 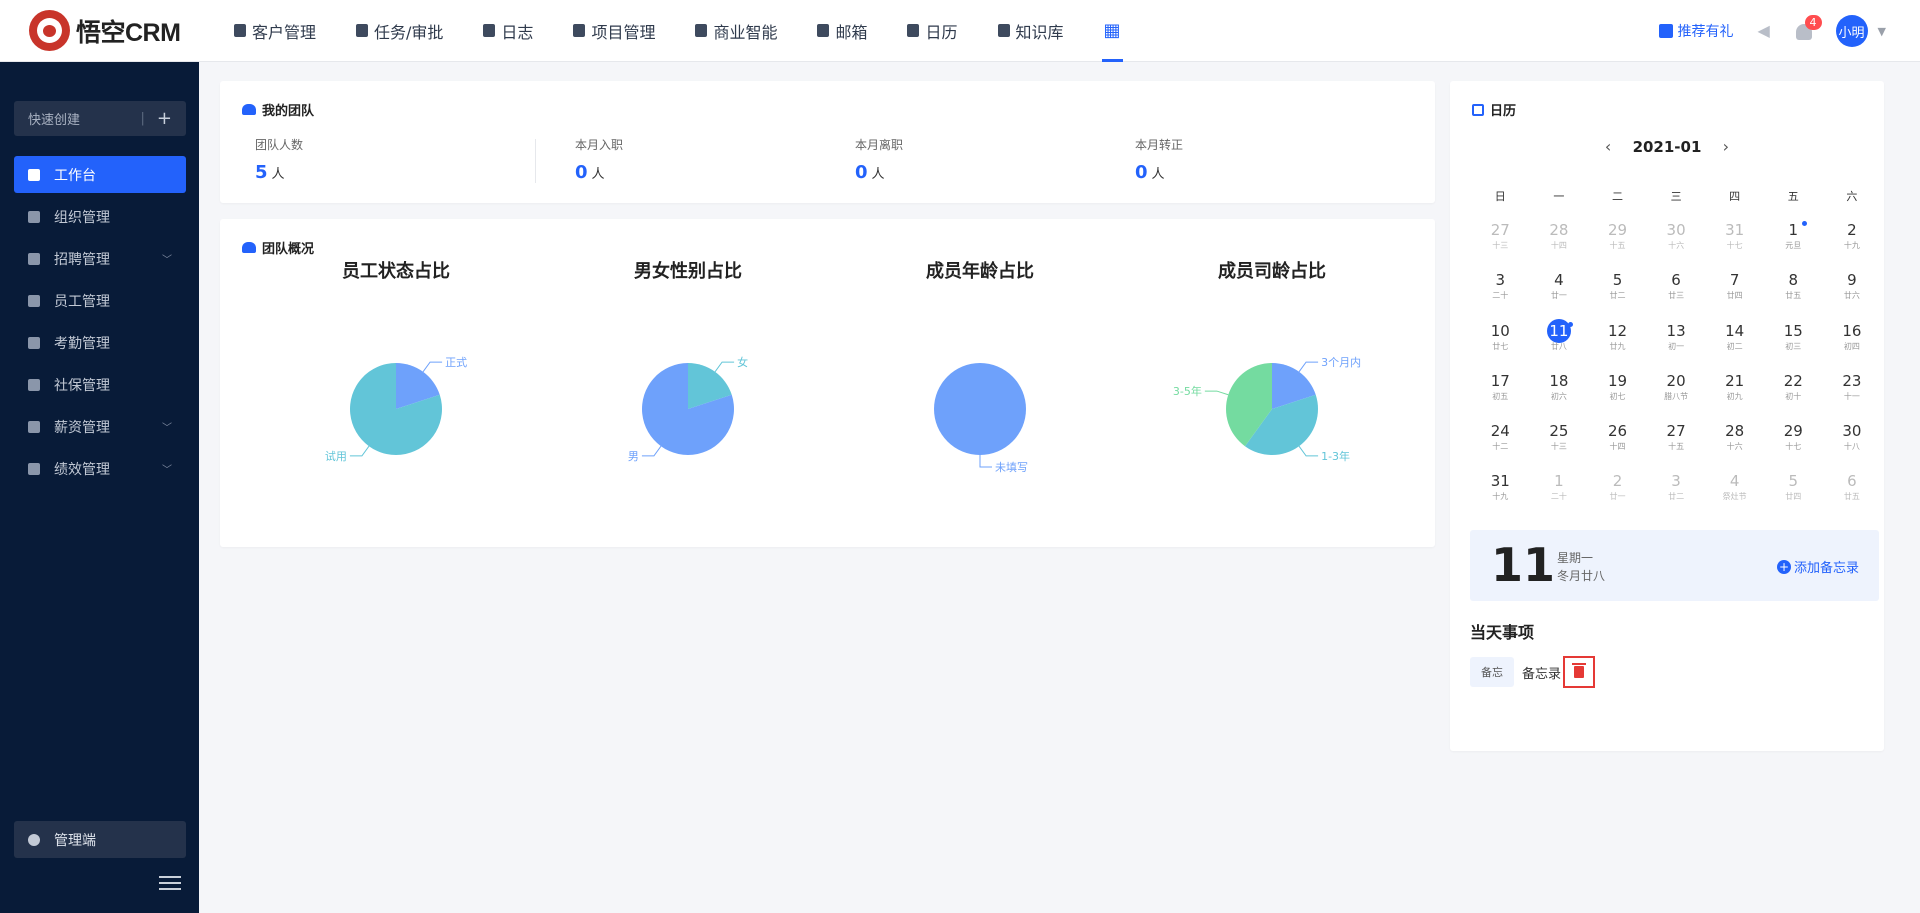 What do you see at coordinates (1793, 494) in the screenshot?
I see `calendar-day: 5 廿四` at bounding box center [1793, 494].